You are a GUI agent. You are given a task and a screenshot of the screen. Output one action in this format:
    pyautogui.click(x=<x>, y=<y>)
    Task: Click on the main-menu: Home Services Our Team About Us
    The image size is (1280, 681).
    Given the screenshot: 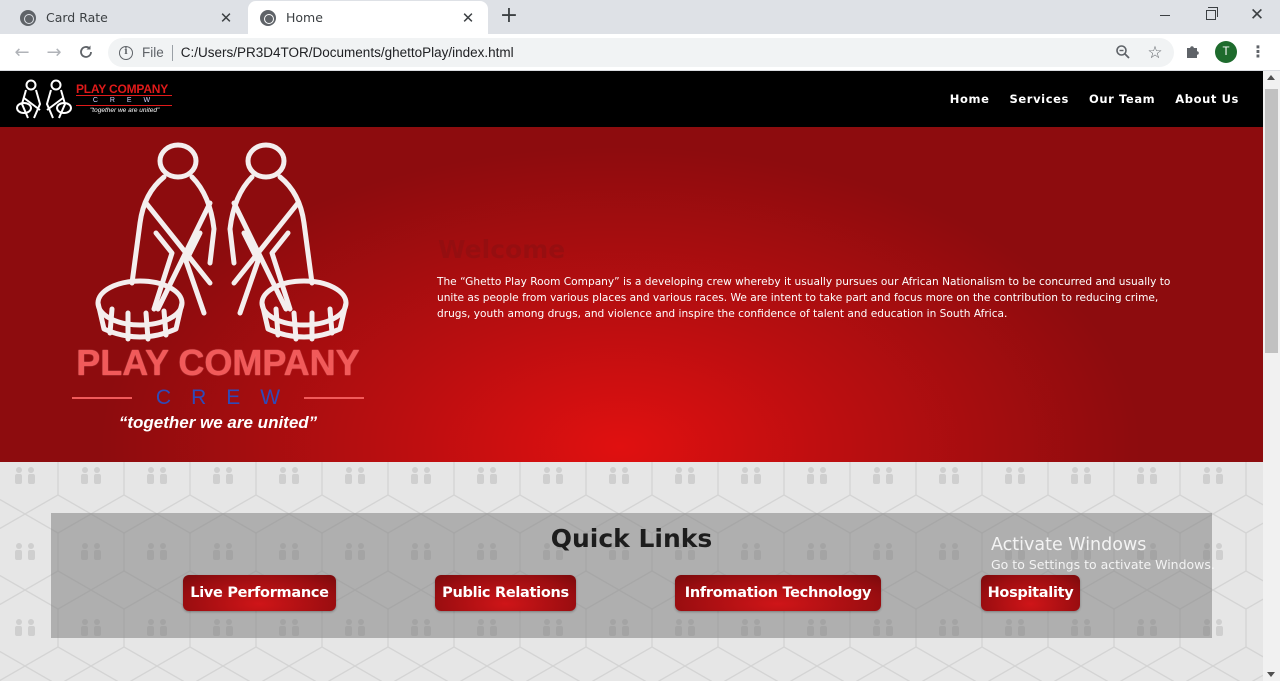 What is the action you would take?
    pyautogui.click(x=1094, y=99)
    